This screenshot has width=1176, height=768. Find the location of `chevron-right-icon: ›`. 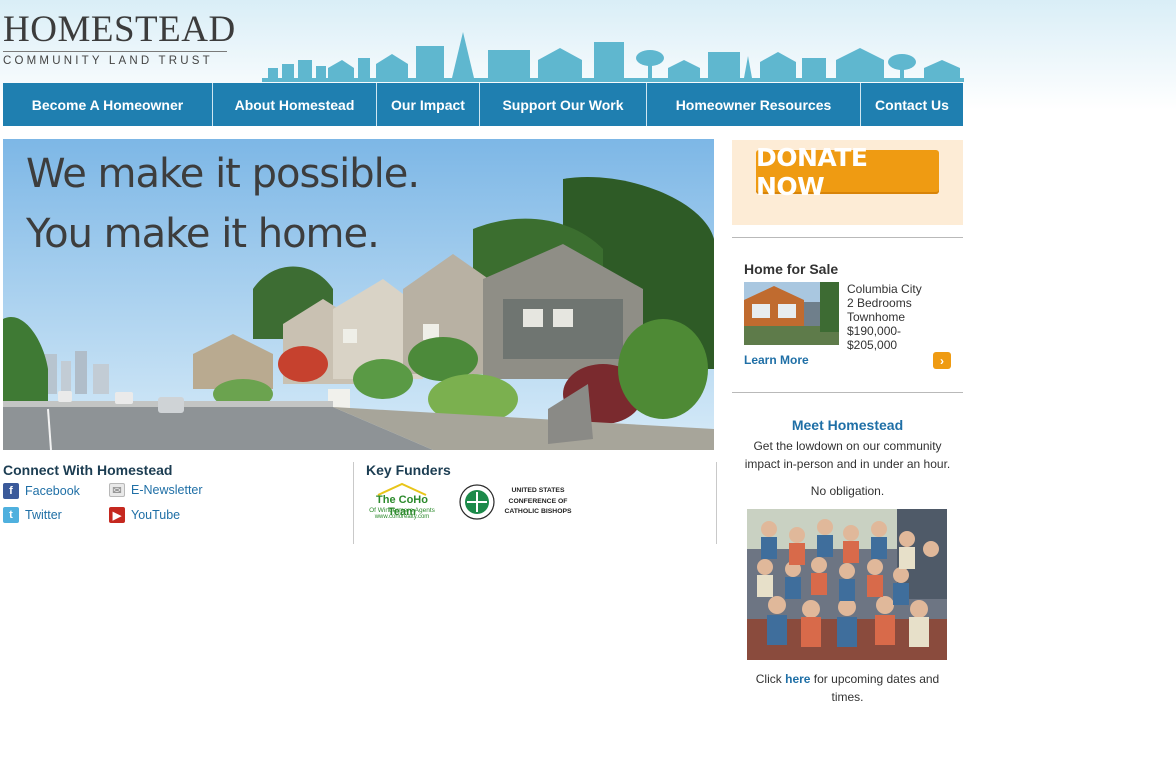

chevron-right-icon: › is located at coordinates (942, 360).